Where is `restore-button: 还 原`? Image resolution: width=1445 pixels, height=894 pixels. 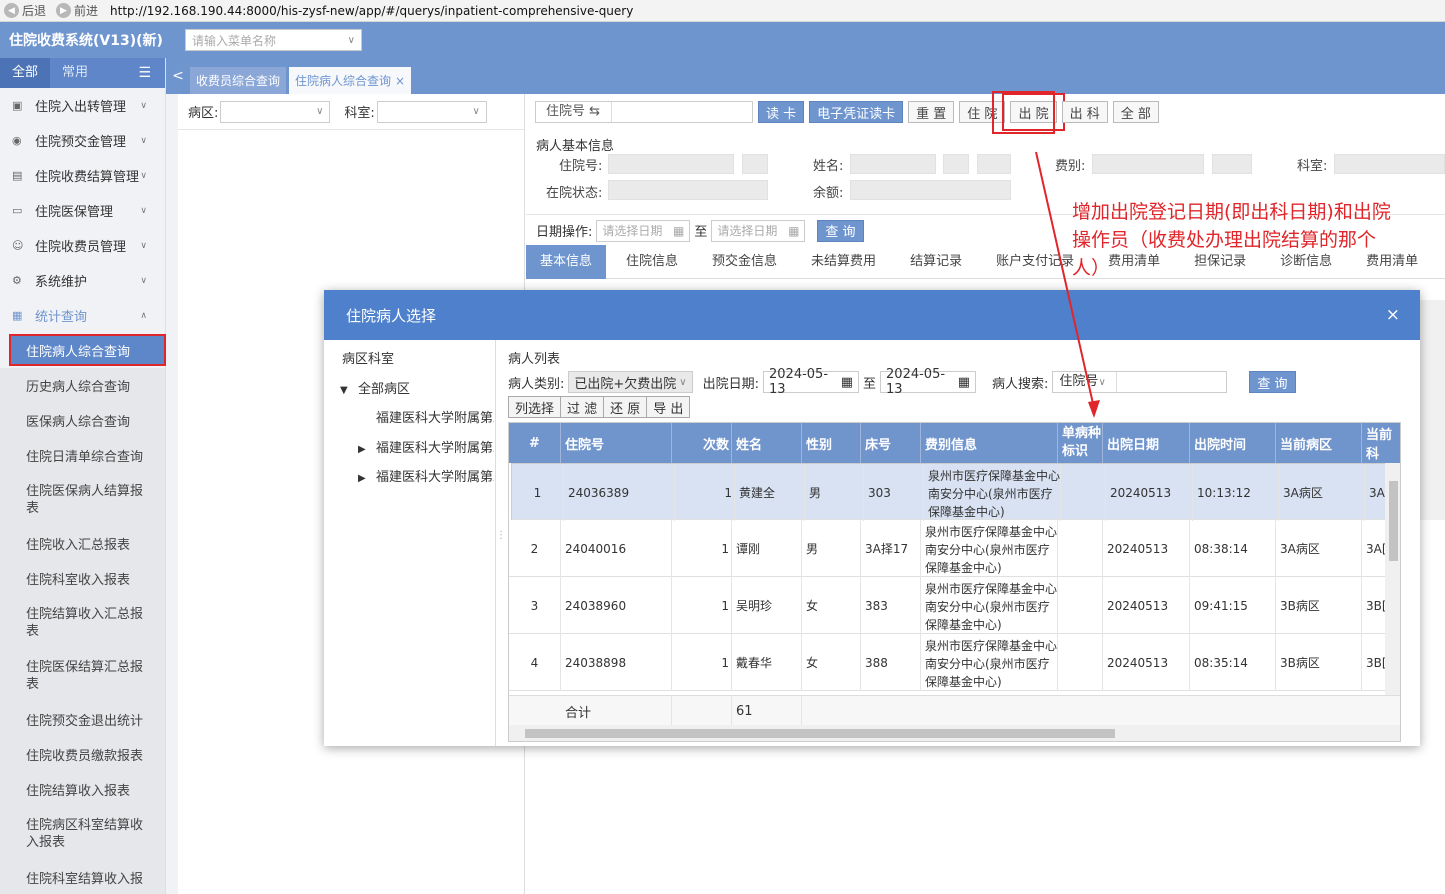
restore-button: 还 原 is located at coordinates (625, 407).